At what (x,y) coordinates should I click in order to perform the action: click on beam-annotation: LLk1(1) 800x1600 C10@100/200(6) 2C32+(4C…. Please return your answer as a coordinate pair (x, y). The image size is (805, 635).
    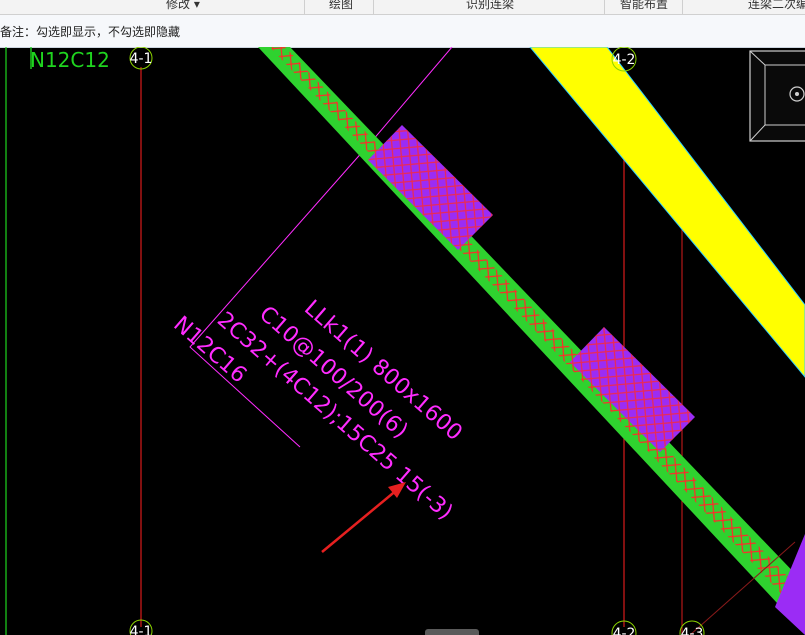
    Looking at the image, I should click on (317, 411).